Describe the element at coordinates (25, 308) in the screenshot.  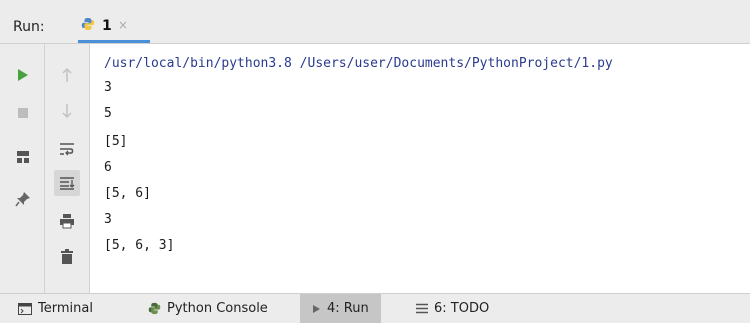
I see `terminal-icon` at that location.